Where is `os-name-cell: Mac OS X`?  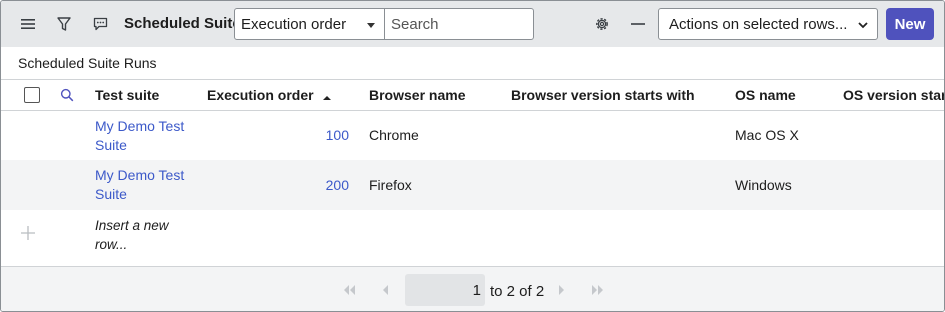 os-name-cell: Mac OS X is located at coordinates (767, 135).